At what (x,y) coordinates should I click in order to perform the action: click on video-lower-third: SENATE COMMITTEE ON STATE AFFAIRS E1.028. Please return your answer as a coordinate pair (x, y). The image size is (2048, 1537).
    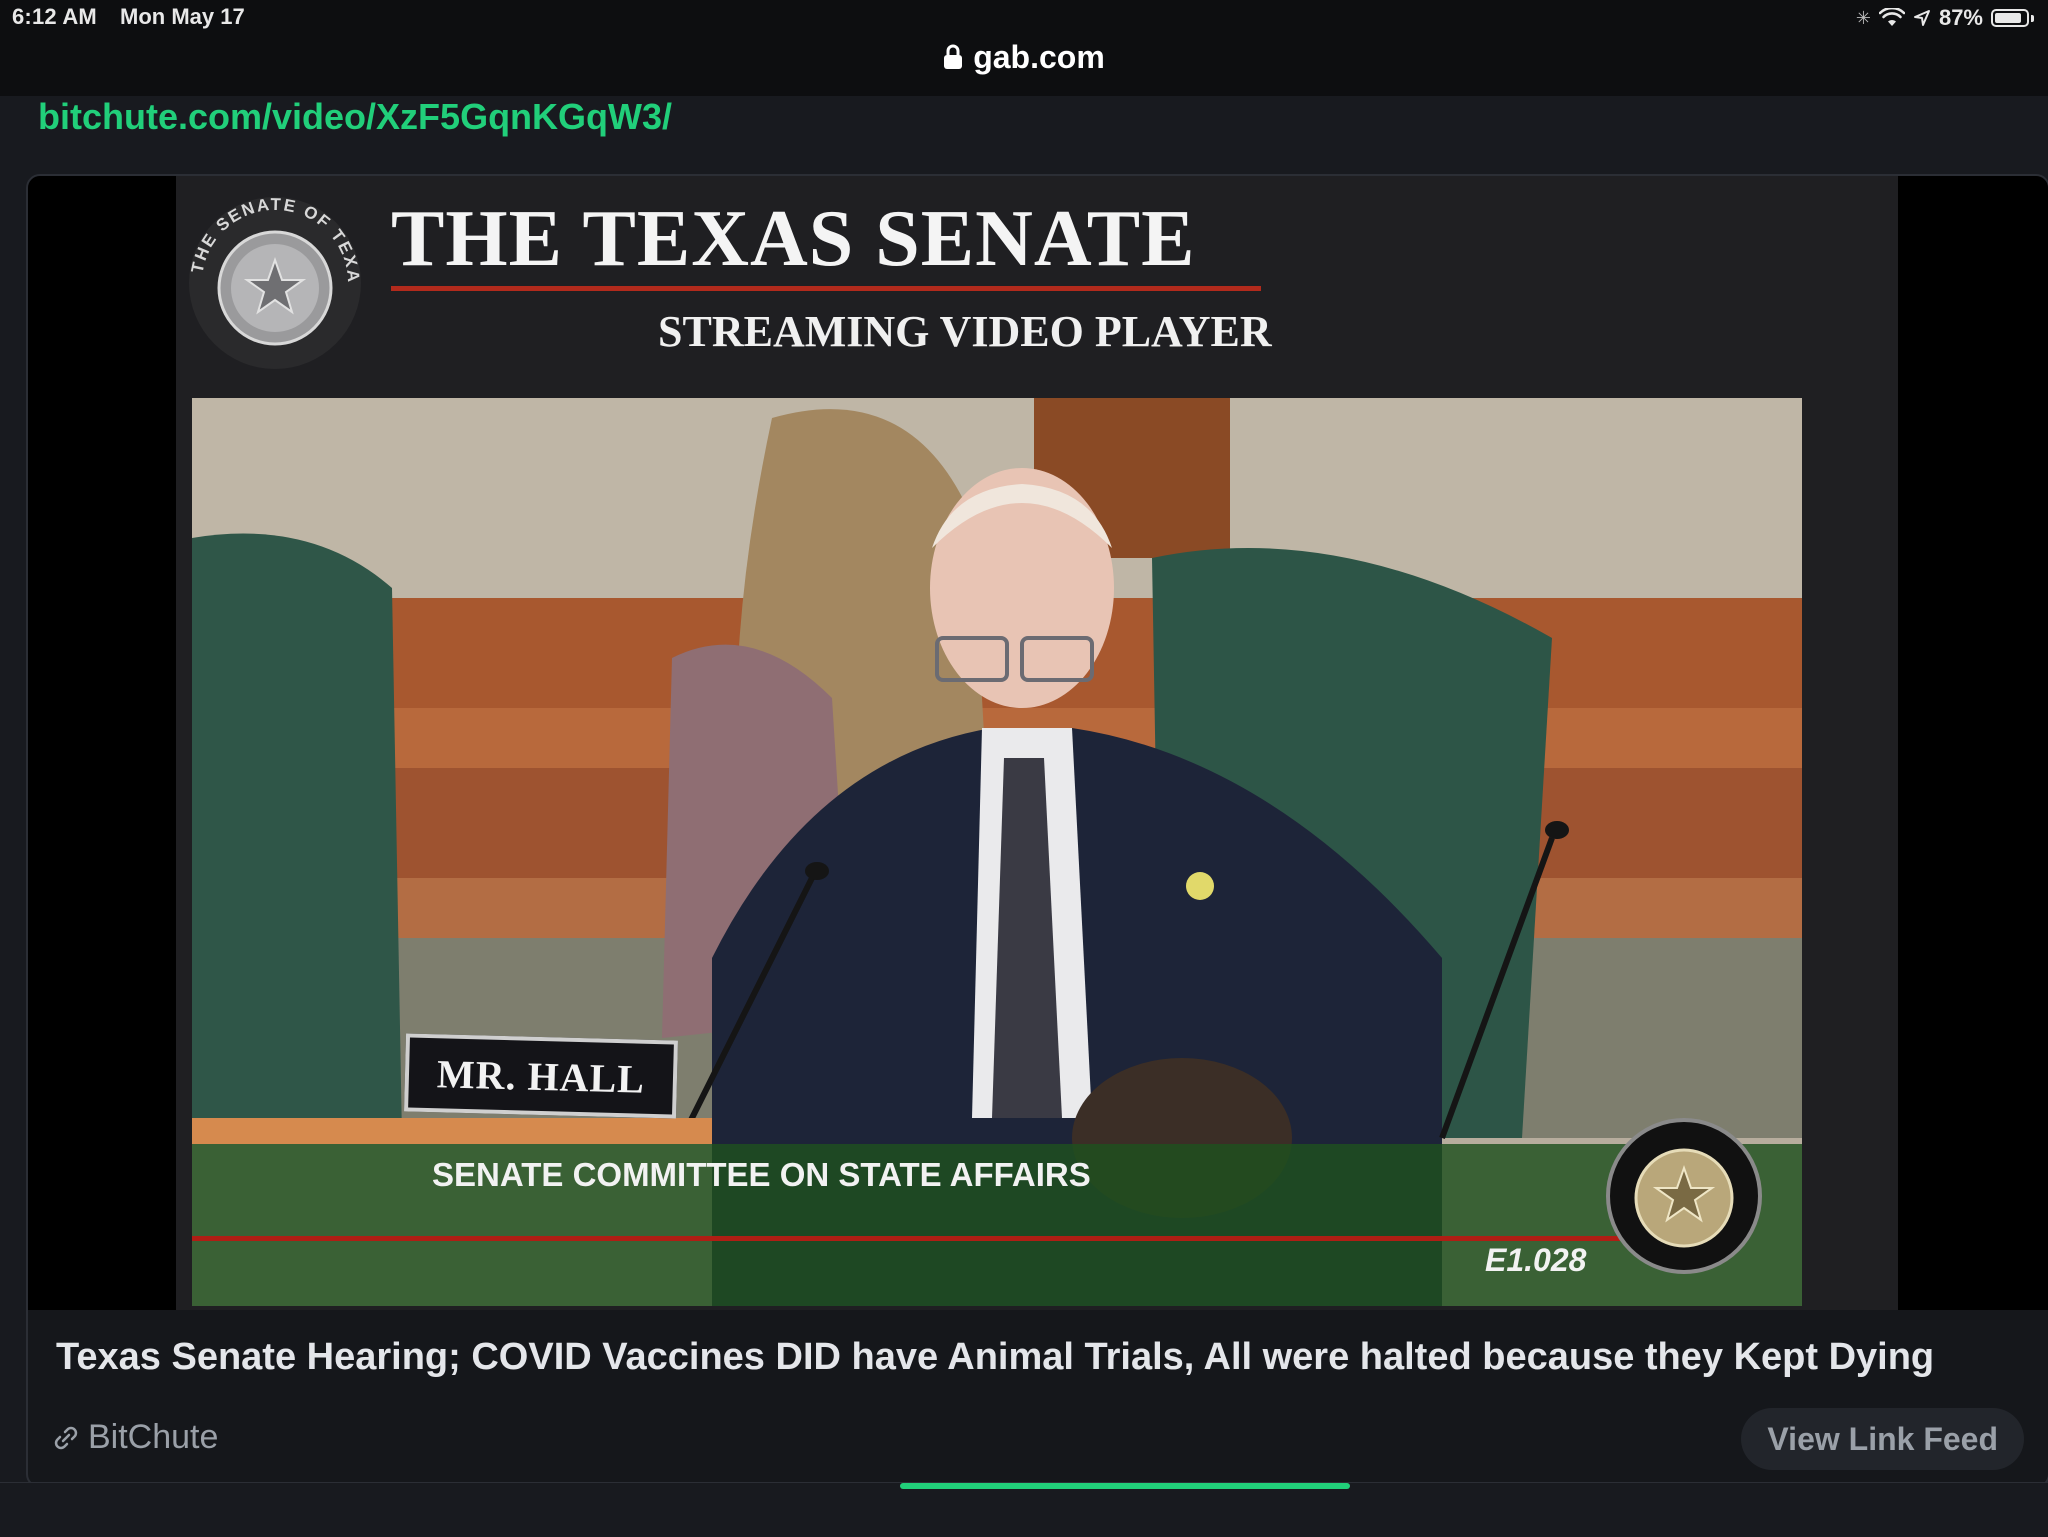
    Looking at the image, I should click on (997, 1212).